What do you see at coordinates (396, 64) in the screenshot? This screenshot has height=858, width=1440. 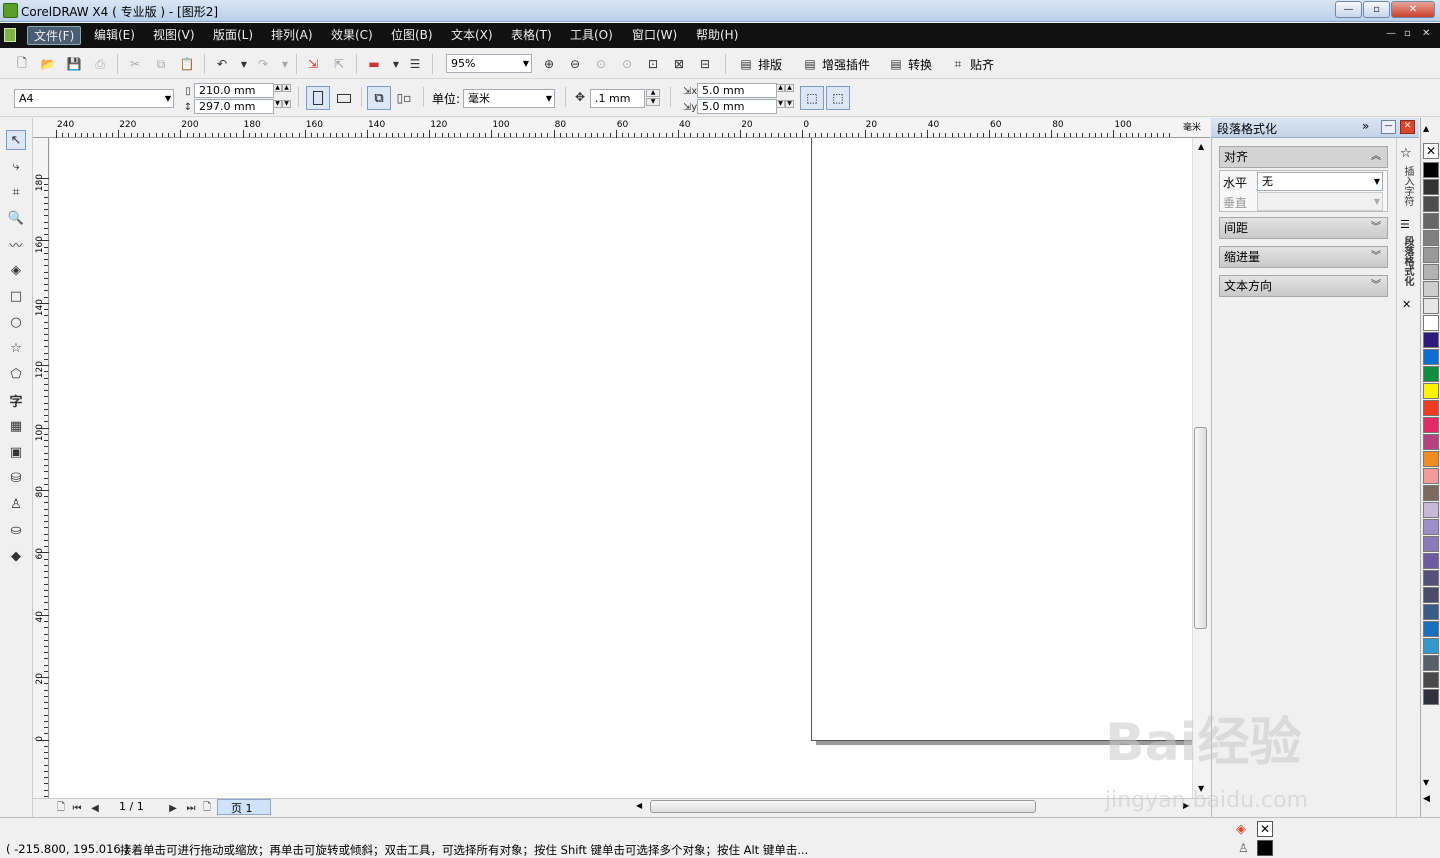 I see `launcher-dropdown-icon: ▼` at bounding box center [396, 64].